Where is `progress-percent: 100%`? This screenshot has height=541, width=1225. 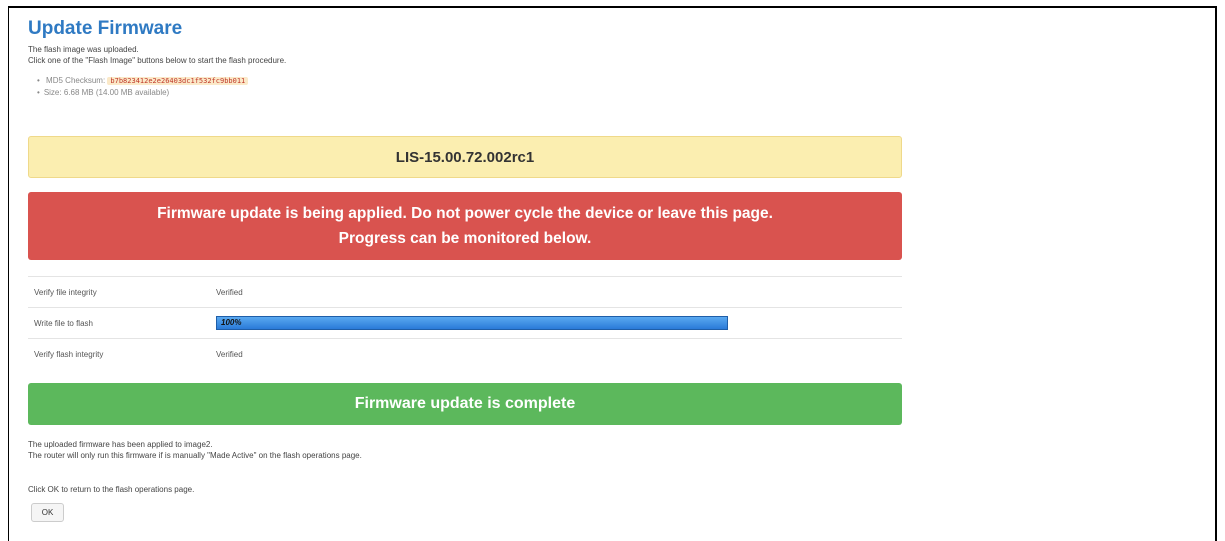 progress-percent: 100% is located at coordinates (231, 322).